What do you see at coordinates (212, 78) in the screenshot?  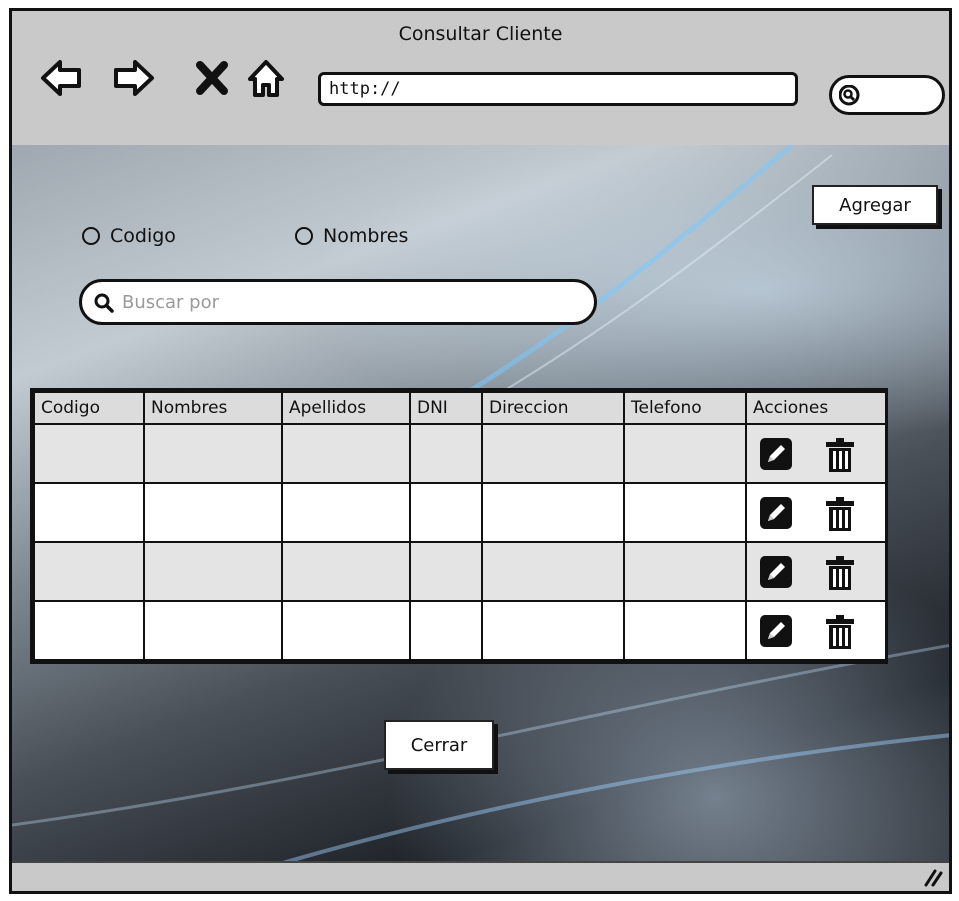 I see `close-icon` at bounding box center [212, 78].